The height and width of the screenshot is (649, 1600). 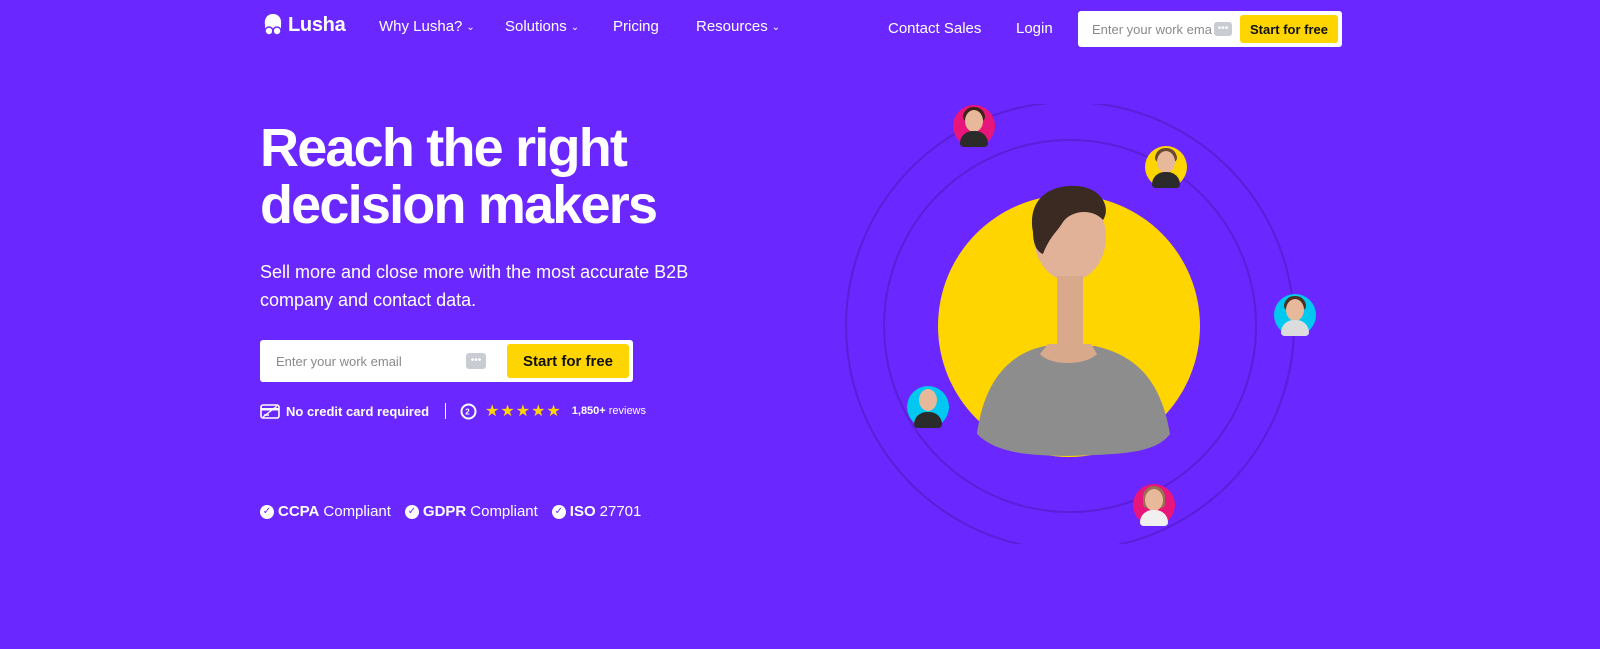 I want to click on nav-resources-label: Resources, so click(x=732, y=26).